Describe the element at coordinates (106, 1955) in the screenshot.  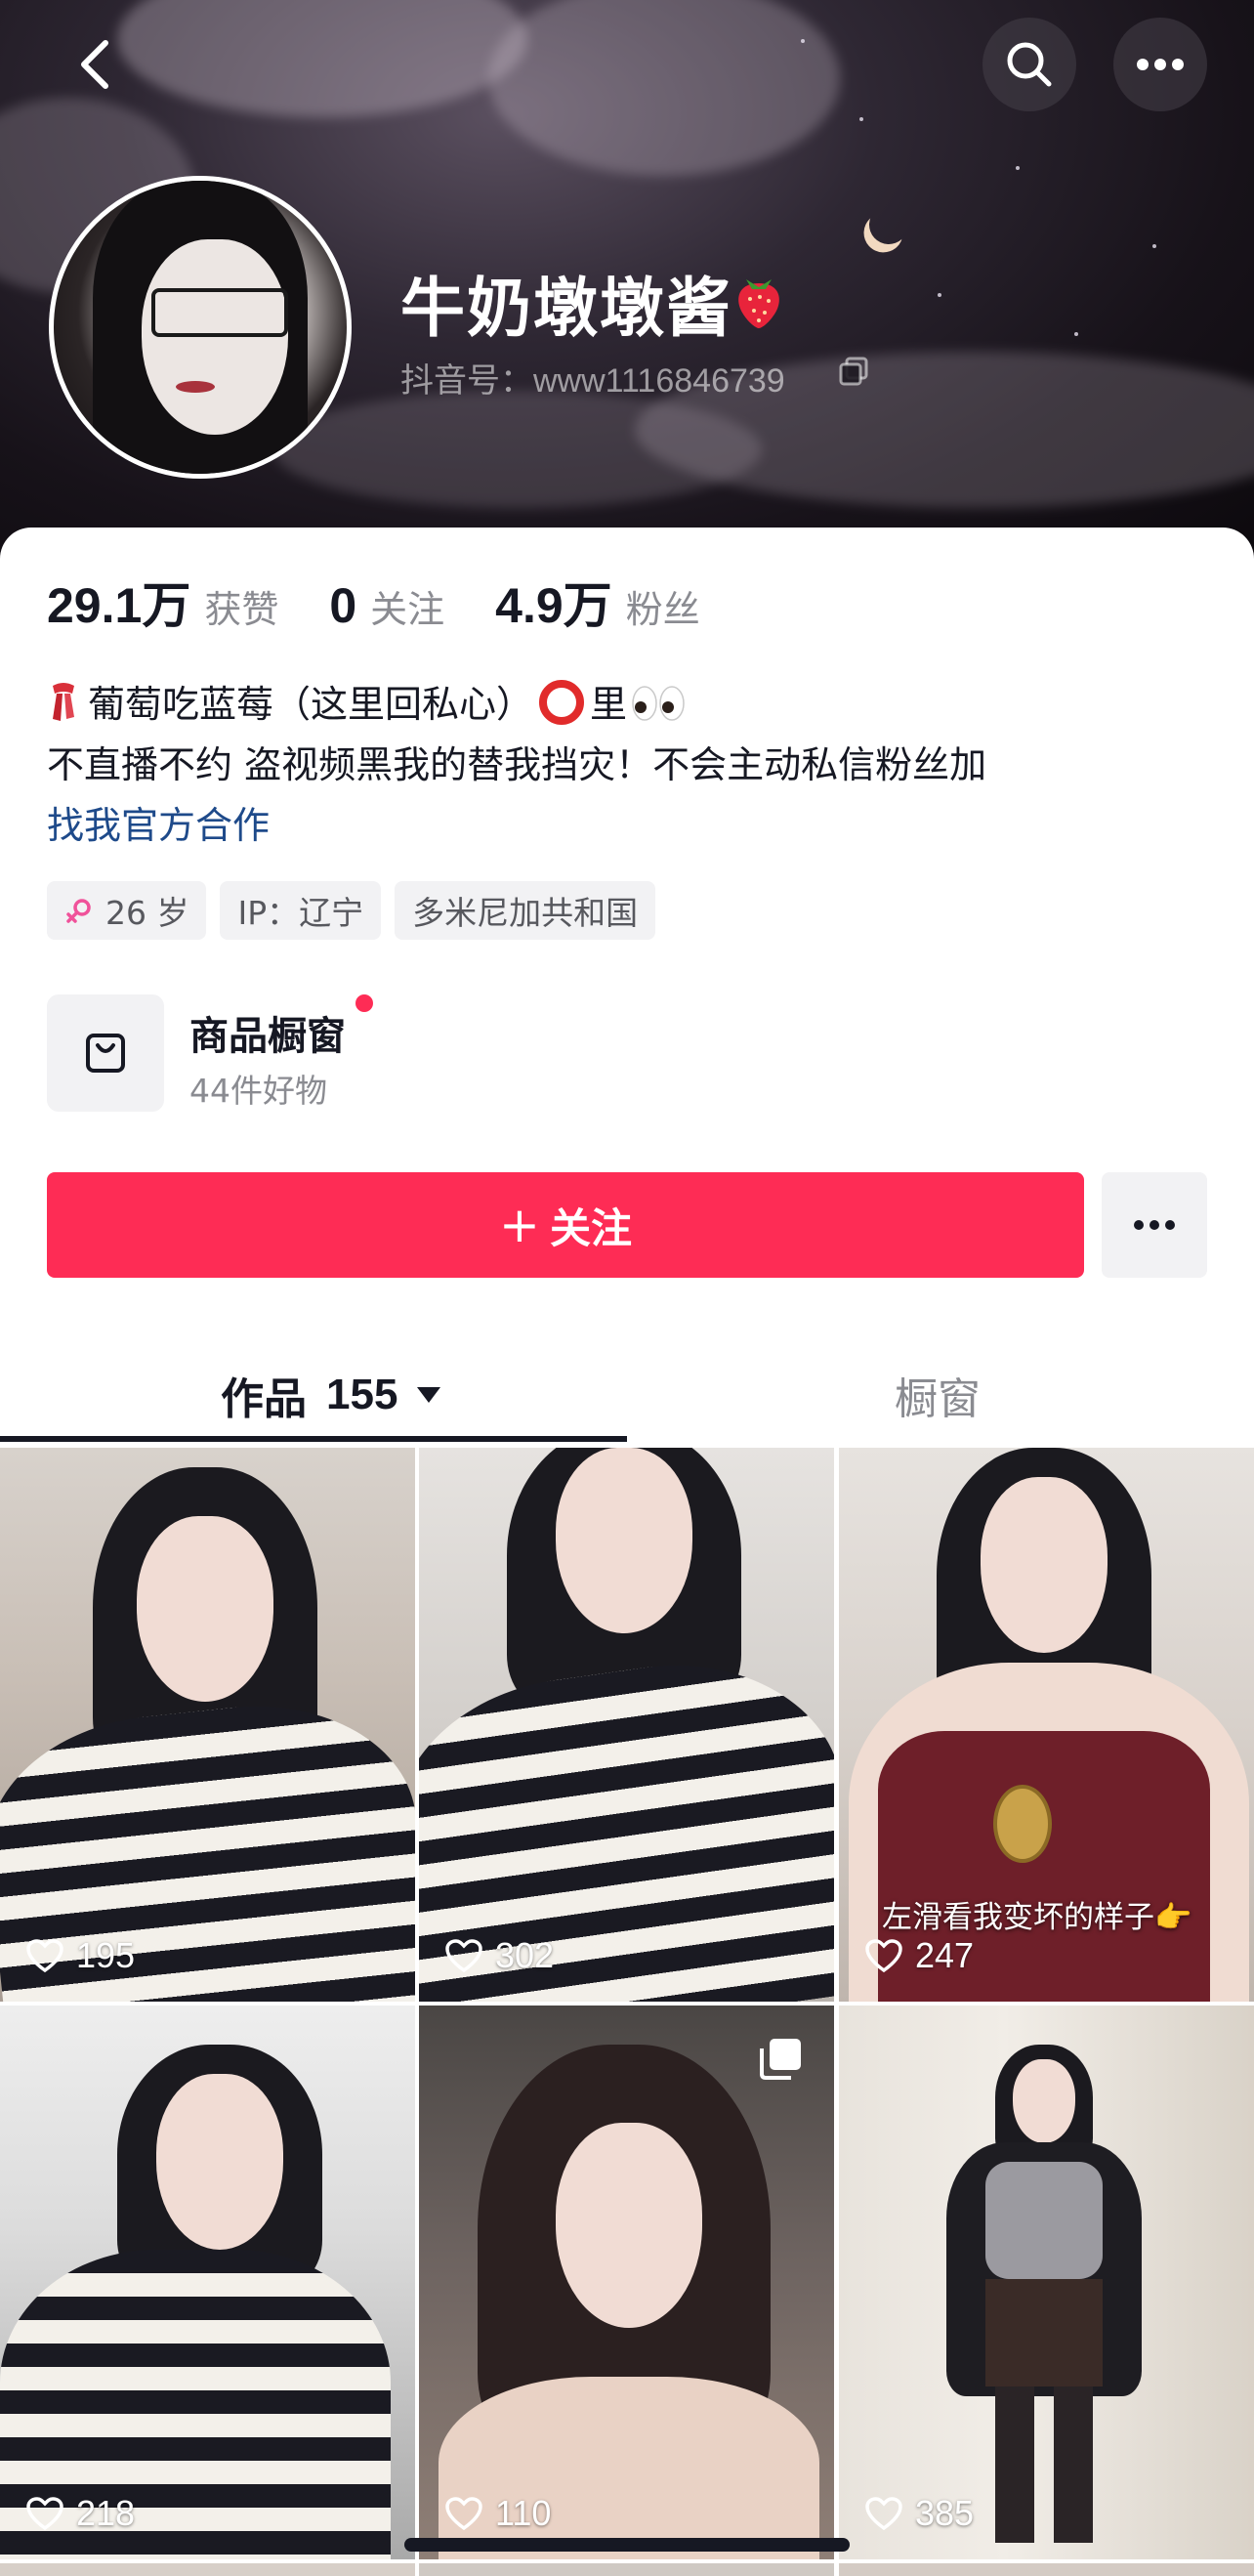
I see `video-likes-count: 195` at that location.